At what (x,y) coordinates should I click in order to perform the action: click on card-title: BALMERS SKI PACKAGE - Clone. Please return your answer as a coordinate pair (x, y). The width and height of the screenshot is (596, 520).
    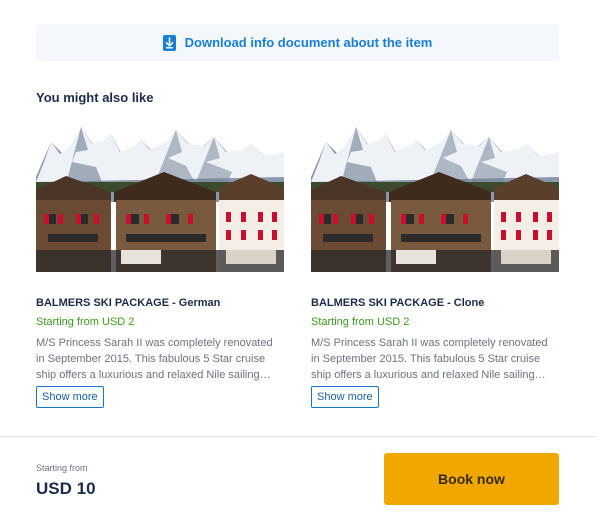
    Looking at the image, I should click on (435, 303).